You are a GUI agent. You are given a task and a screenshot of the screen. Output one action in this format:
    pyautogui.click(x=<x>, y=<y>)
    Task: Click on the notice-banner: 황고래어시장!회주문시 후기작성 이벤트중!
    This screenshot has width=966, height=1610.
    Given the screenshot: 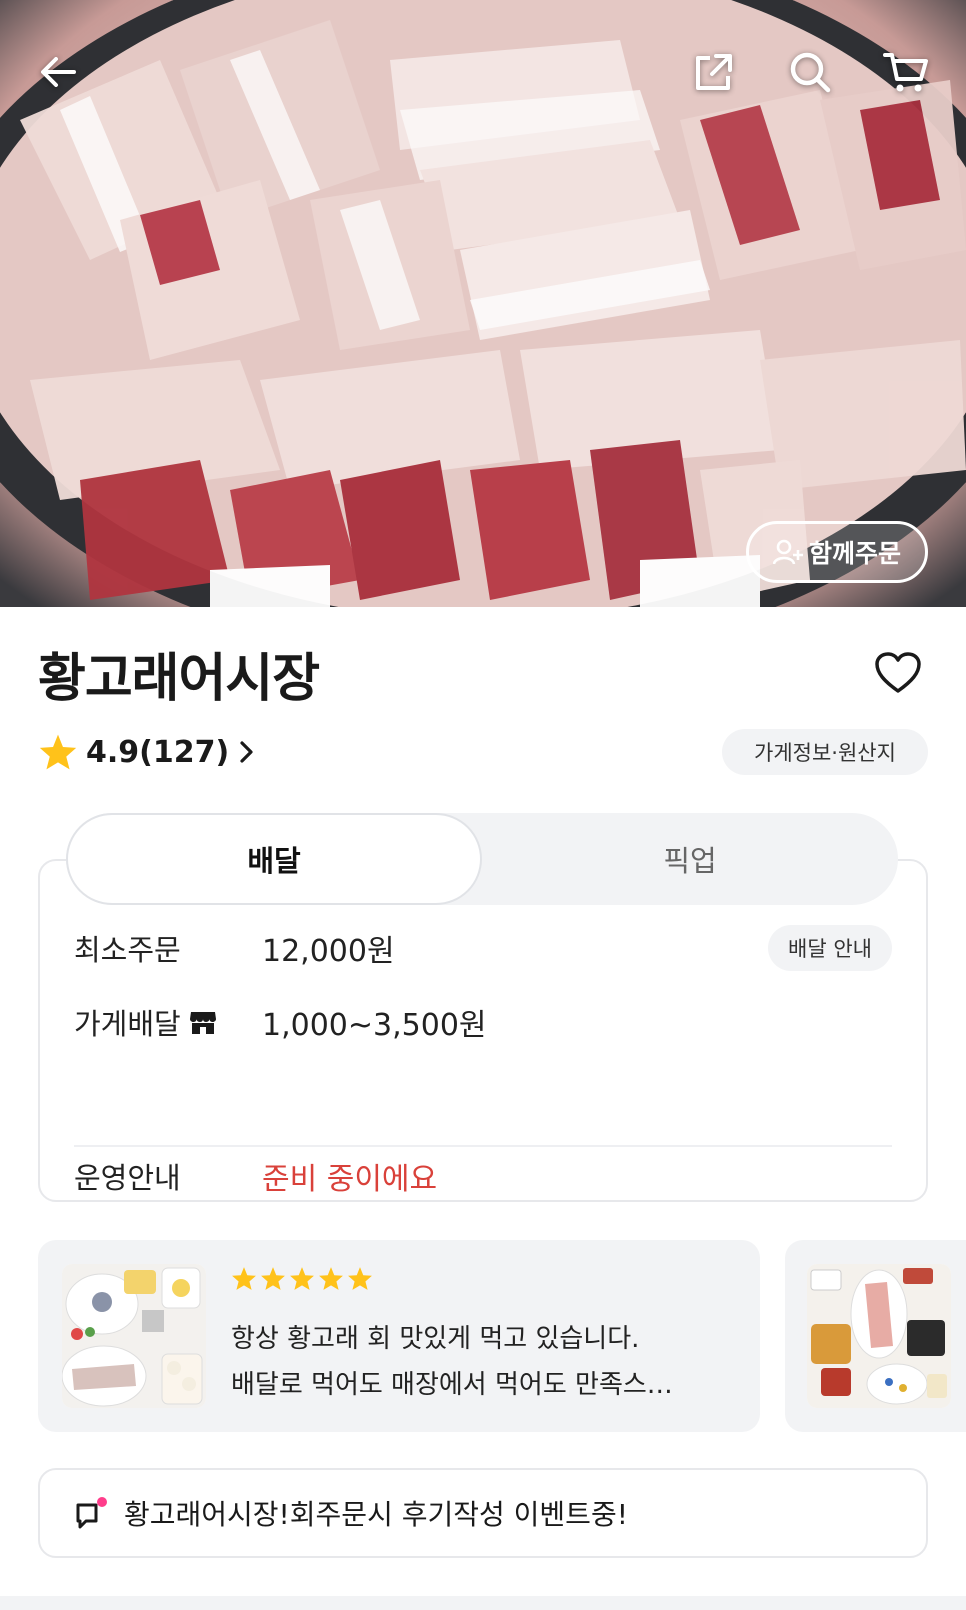 What is the action you would take?
    pyautogui.click(x=483, y=1513)
    